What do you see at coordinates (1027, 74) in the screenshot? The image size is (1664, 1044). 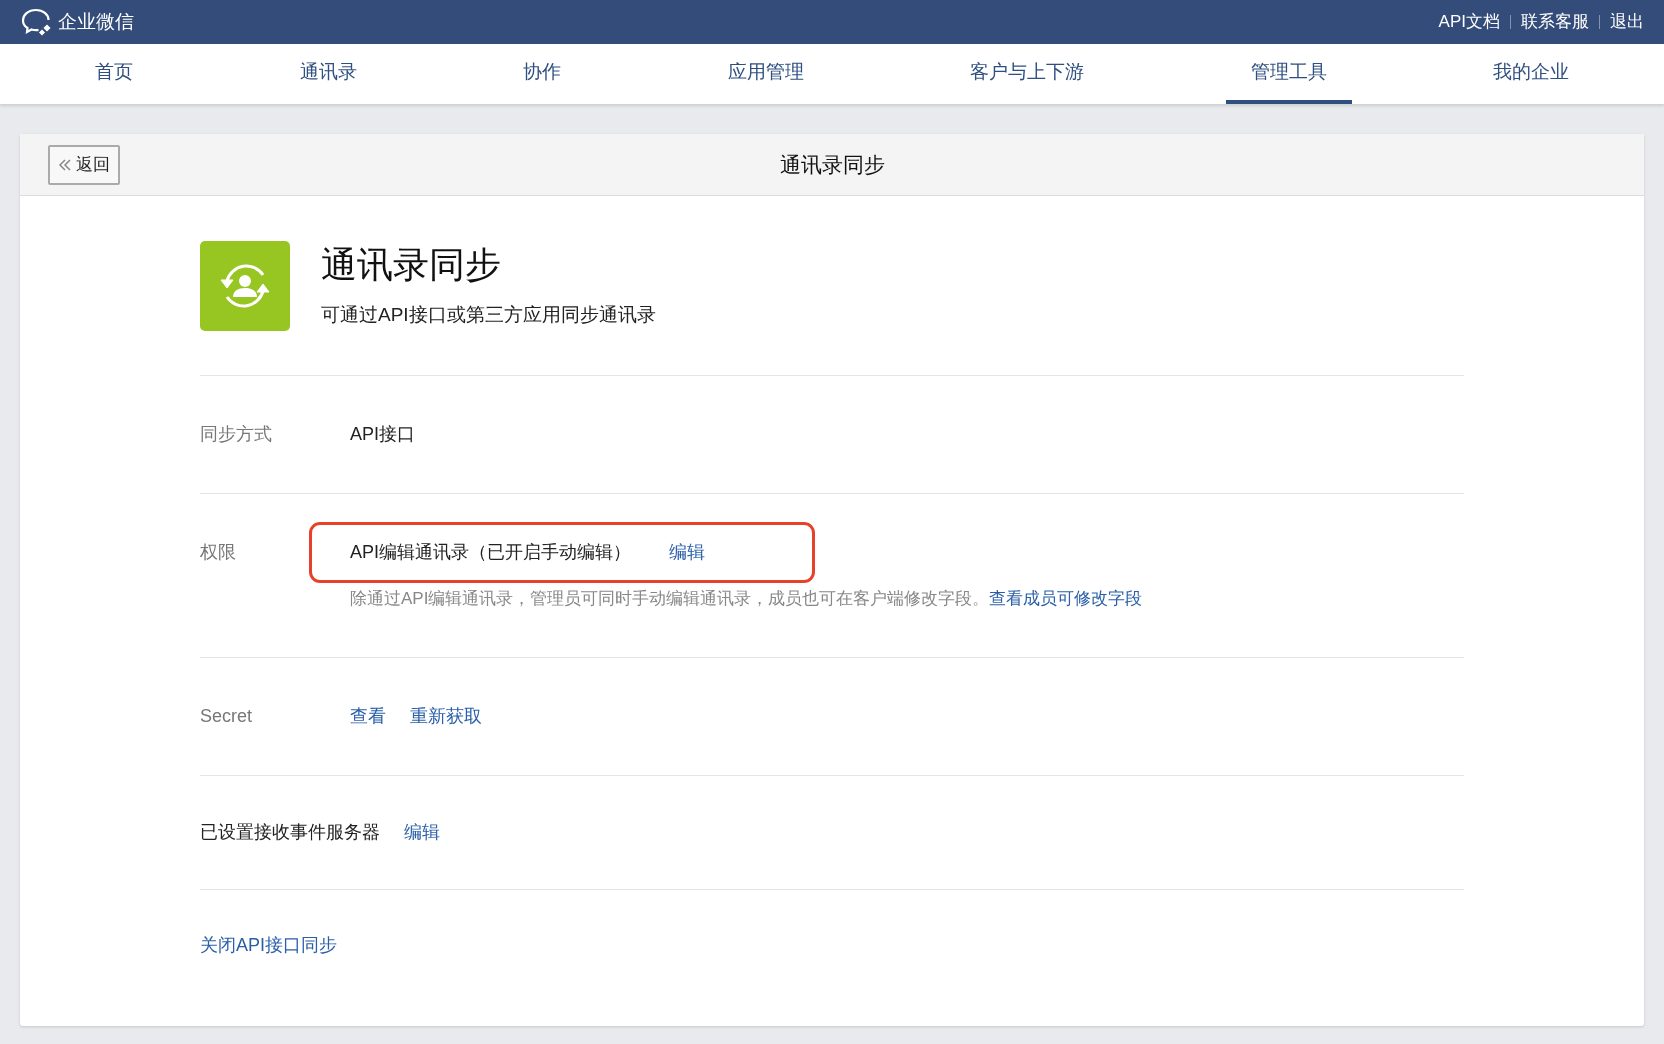 I see `nav-tab: 客户与上下游` at bounding box center [1027, 74].